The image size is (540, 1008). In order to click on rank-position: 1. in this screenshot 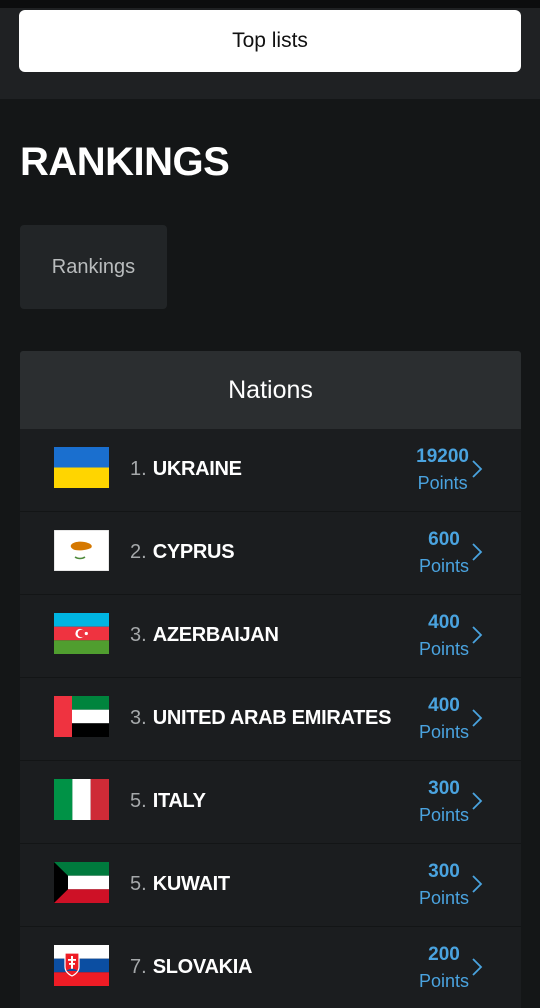, I will do `click(138, 469)`.